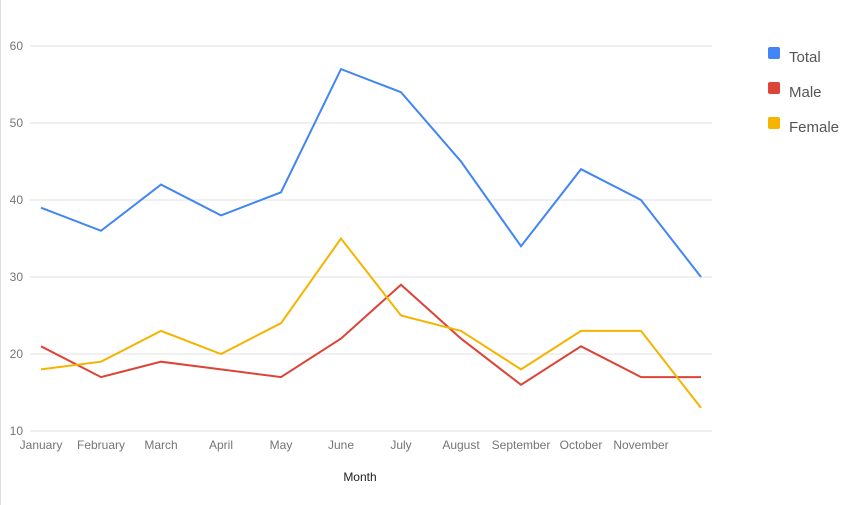  I want to click on legend-item-male: Male, so click(795, 91).